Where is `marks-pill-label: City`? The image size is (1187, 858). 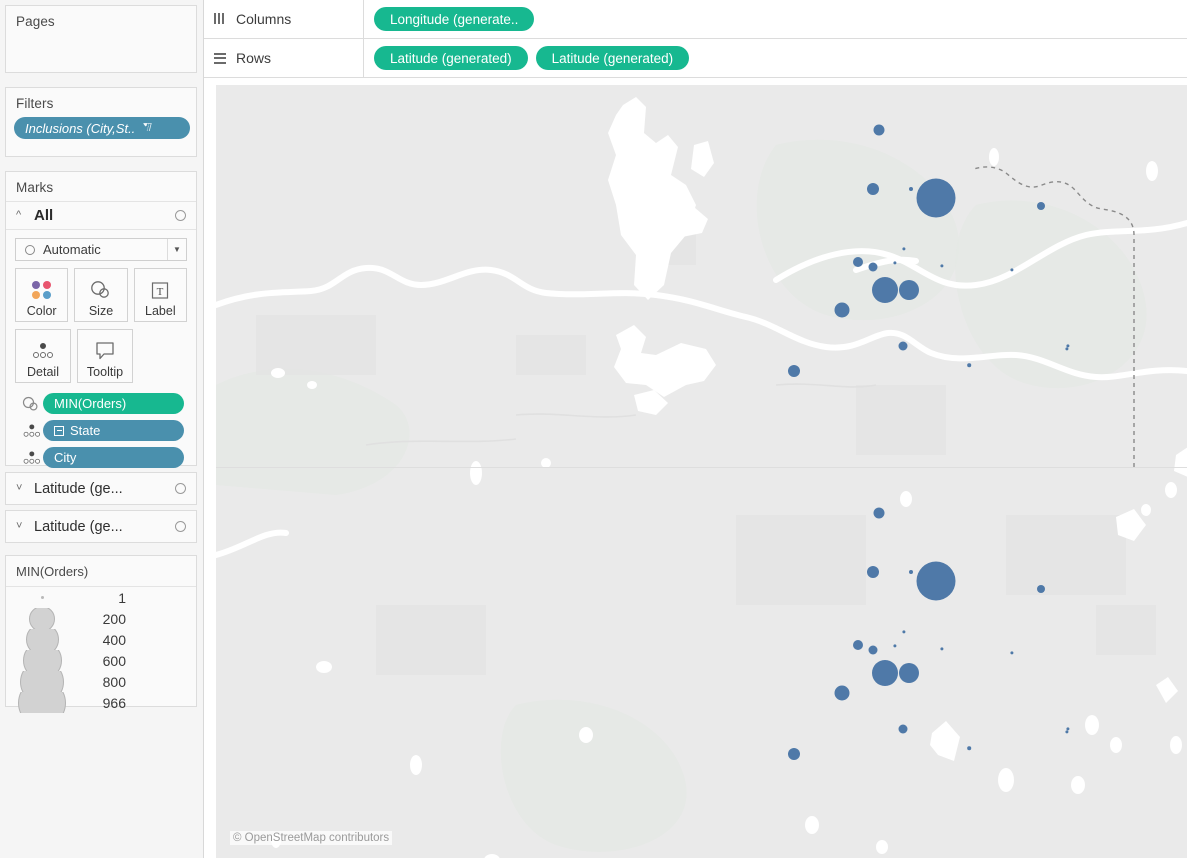
marks-pill-label: City is located at coordinates (65, 457).